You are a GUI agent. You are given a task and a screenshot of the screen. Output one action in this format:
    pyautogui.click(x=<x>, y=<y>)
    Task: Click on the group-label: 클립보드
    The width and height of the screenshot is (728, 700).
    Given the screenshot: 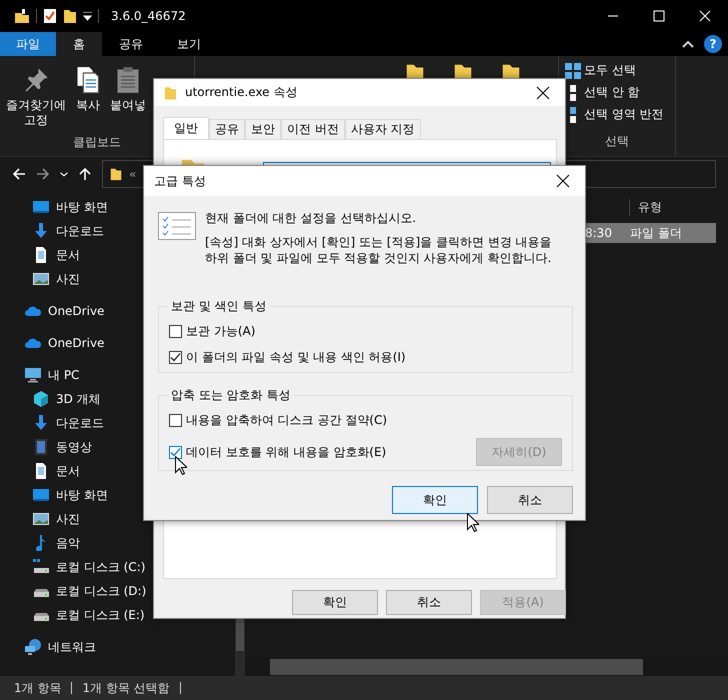 What is the action you would take?
    pyautogui.click(x=97, y=142)
    